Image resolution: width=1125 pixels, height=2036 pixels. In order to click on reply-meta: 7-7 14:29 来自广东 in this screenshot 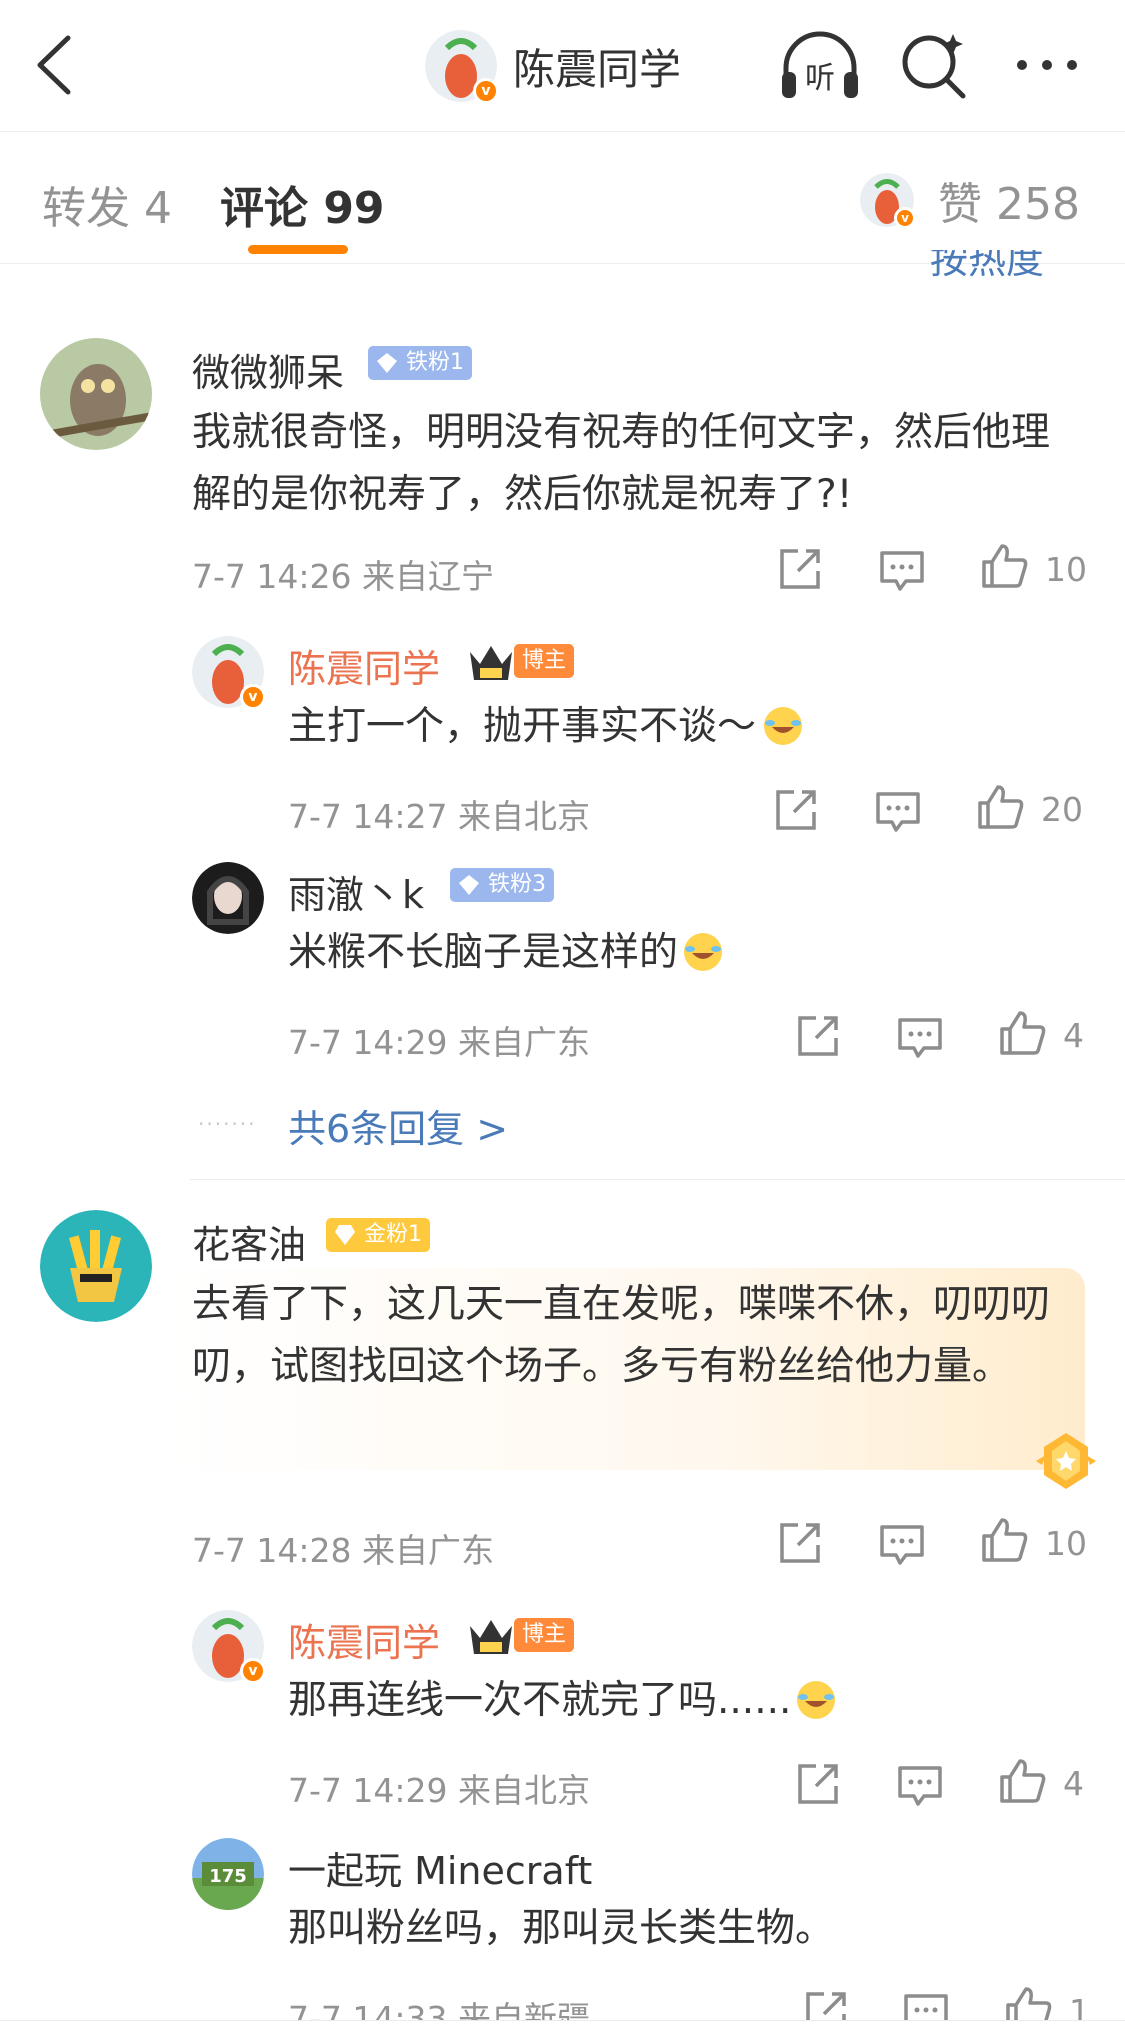, I will do `click(439, 1042)`.